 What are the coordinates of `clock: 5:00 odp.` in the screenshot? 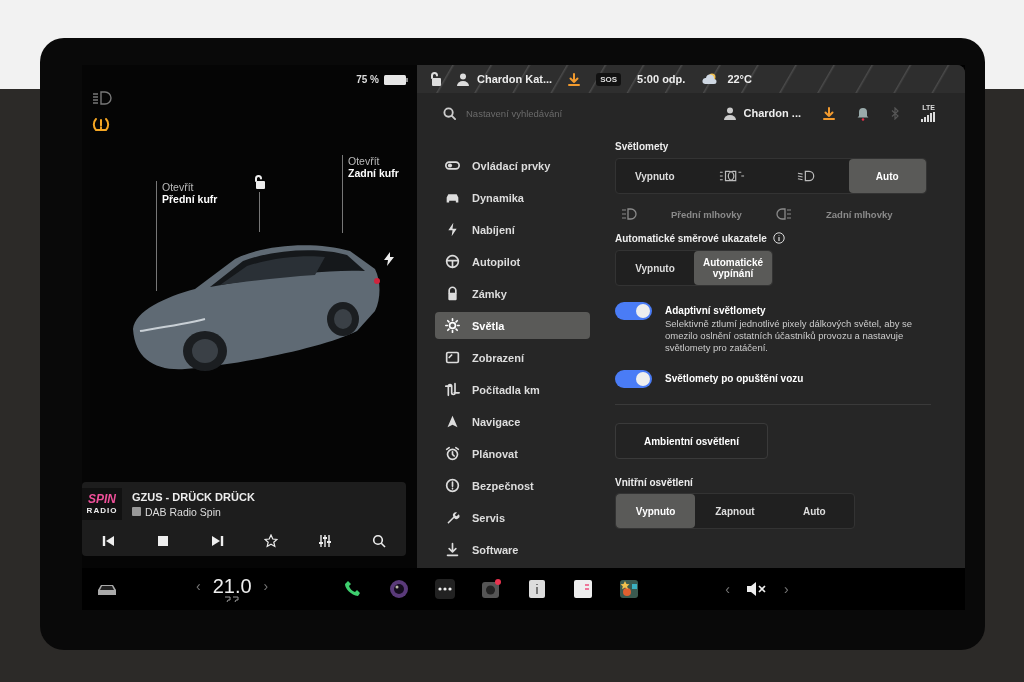 It's located at (661, 79).